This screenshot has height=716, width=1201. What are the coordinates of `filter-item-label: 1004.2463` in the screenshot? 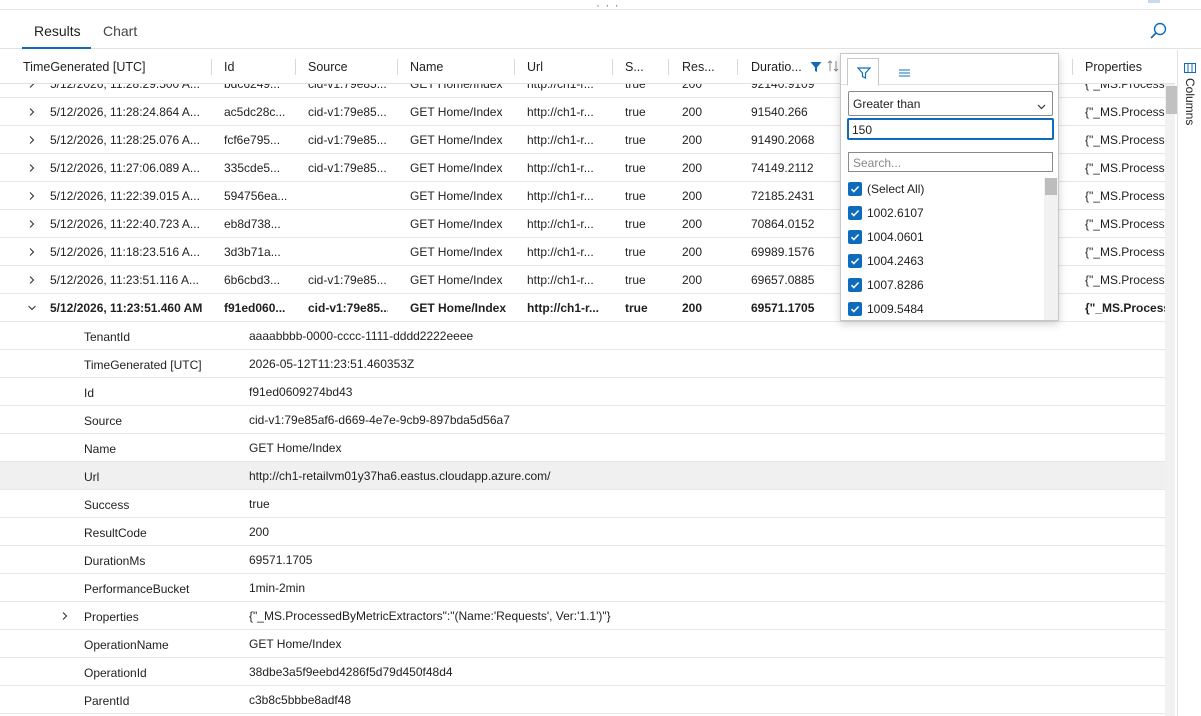 It's located at (895, 261).